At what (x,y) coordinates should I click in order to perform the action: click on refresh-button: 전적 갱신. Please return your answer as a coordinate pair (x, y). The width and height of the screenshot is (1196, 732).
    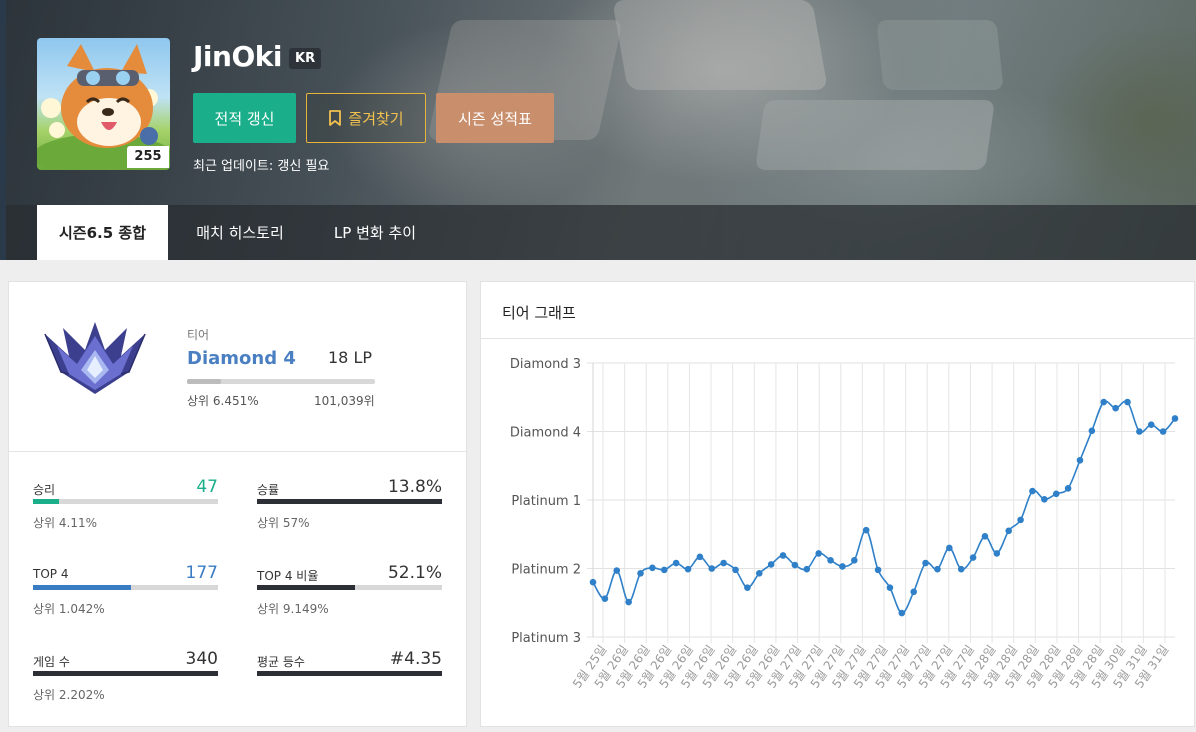
    Looking at the image, I should click on (244, 118).